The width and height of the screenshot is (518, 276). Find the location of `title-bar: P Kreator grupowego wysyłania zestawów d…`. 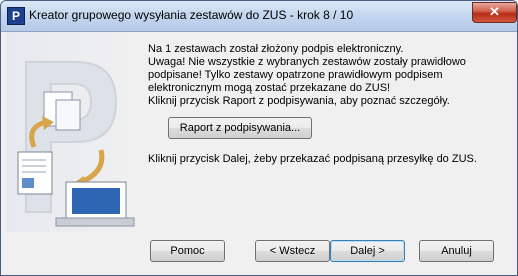

title-bar: P Kreator grupowego wysyłania zestawów d… is located at coordinates (259, 16).